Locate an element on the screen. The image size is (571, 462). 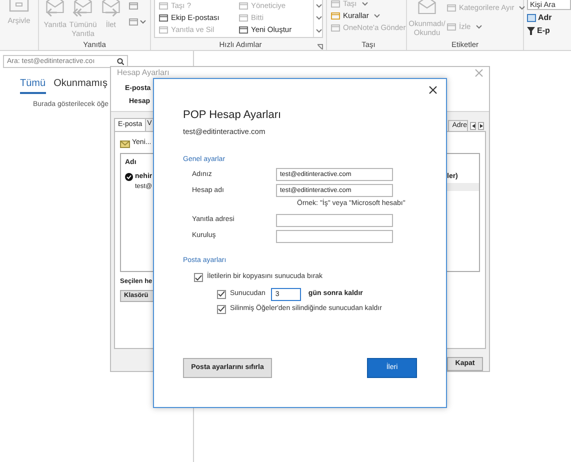
expand-icon is located at coordinates (319, 30).